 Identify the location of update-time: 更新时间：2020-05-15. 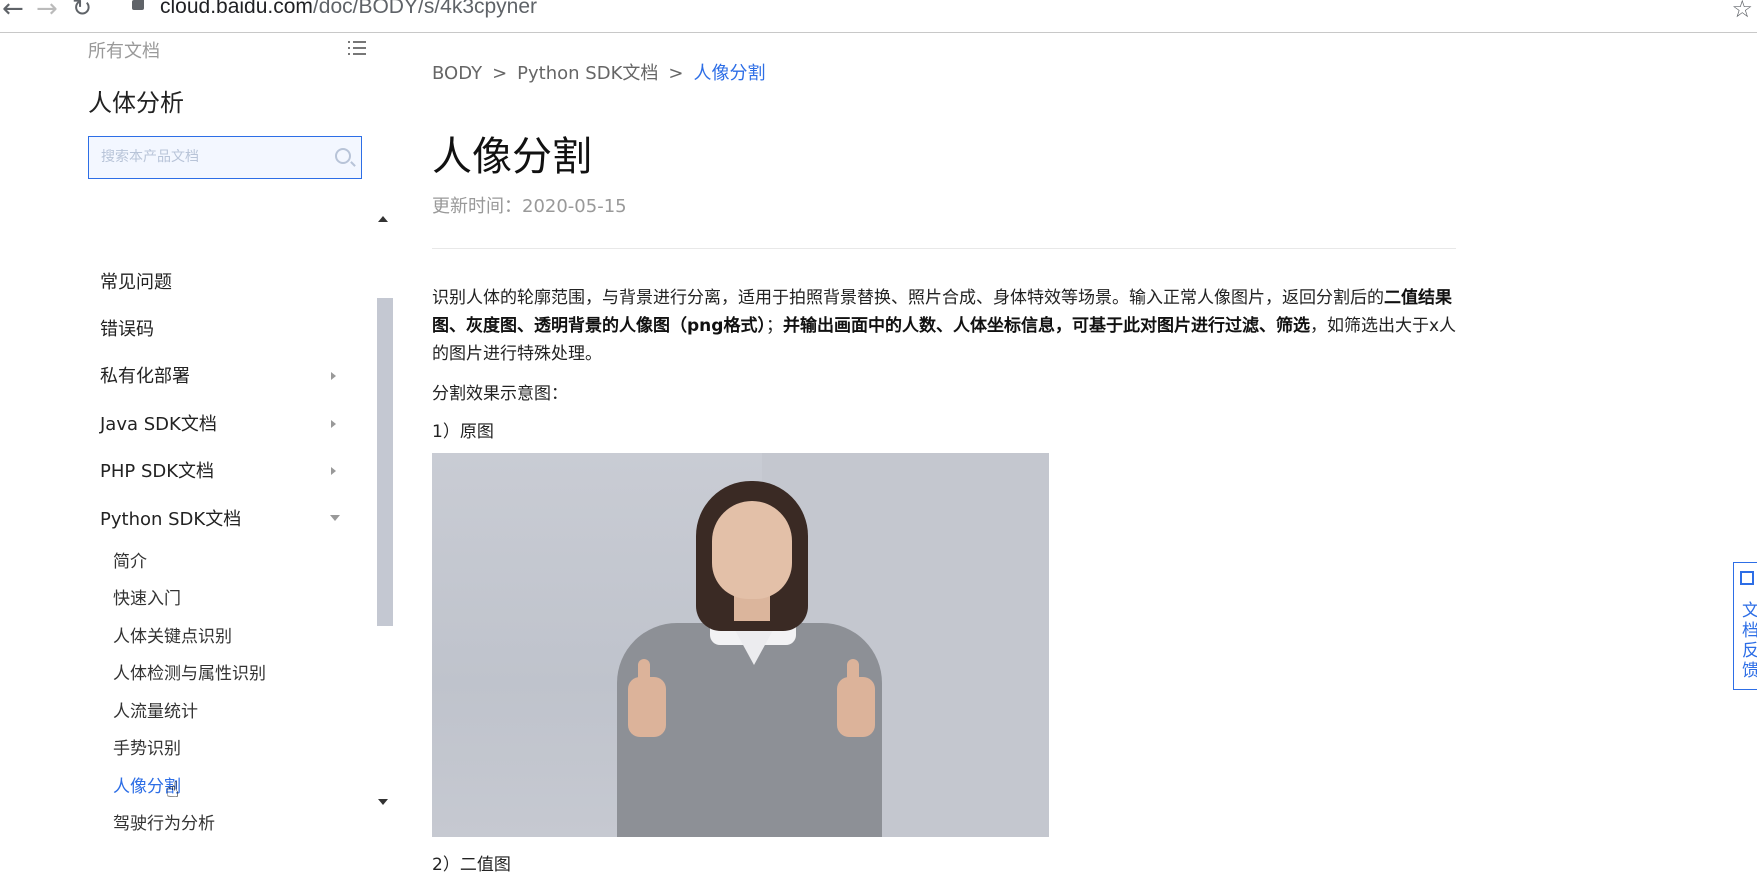
(529, 205).